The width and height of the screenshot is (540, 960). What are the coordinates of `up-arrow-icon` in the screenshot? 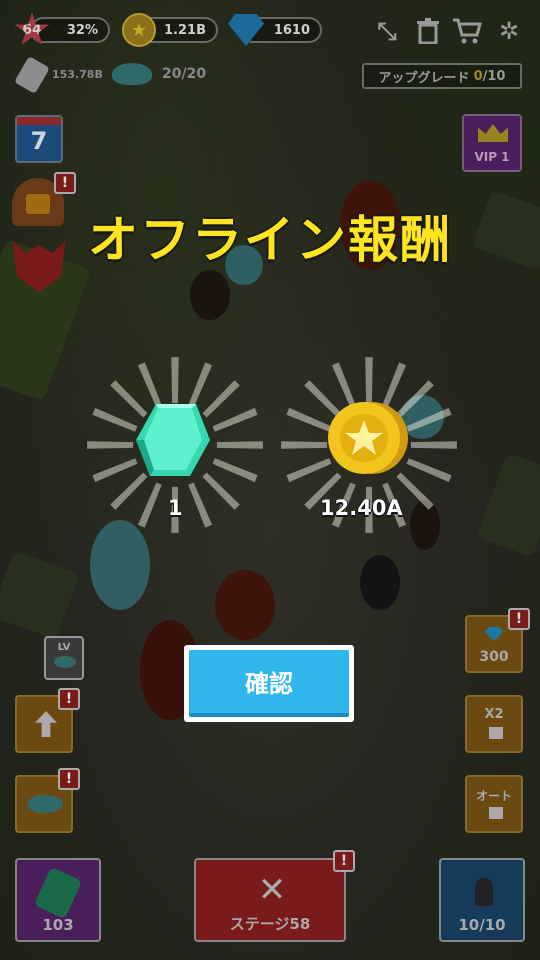 It's located at (46, 724).